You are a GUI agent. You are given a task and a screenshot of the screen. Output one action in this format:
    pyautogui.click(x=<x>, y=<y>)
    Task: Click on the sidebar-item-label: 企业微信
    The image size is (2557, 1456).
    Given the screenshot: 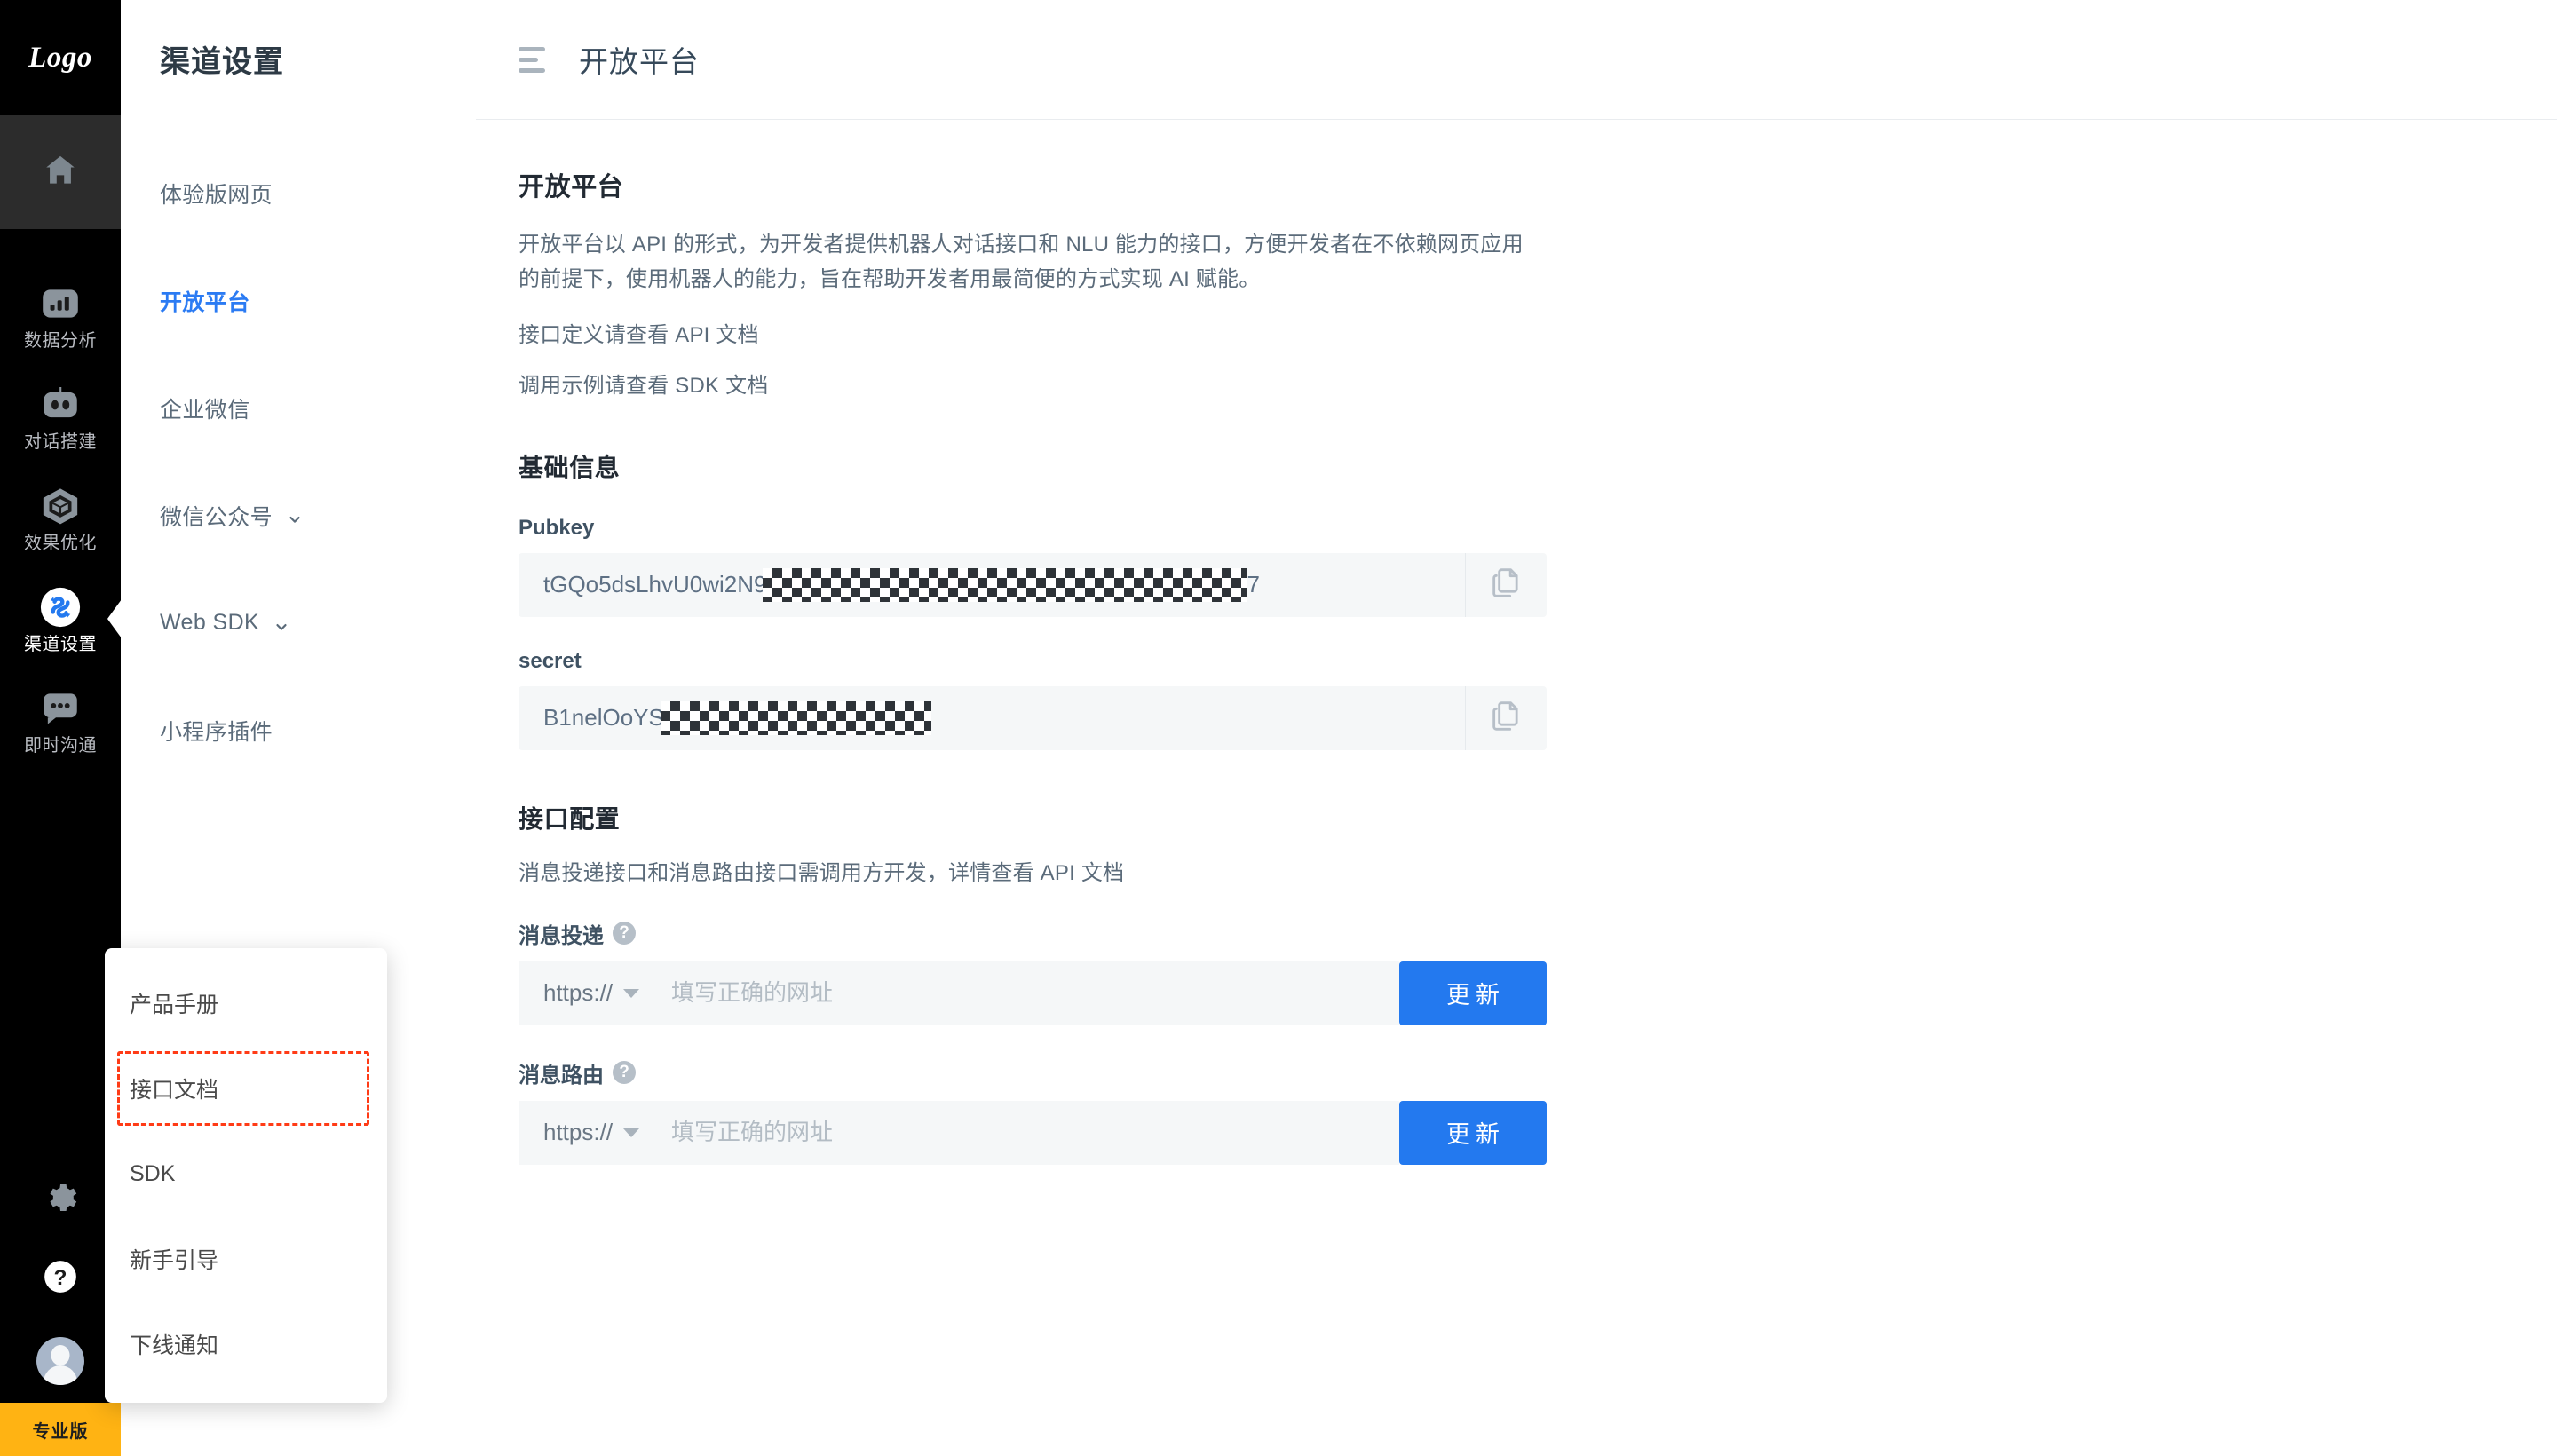 What is the action you would take?
    pyautogui.click(x=205, y=410)
    